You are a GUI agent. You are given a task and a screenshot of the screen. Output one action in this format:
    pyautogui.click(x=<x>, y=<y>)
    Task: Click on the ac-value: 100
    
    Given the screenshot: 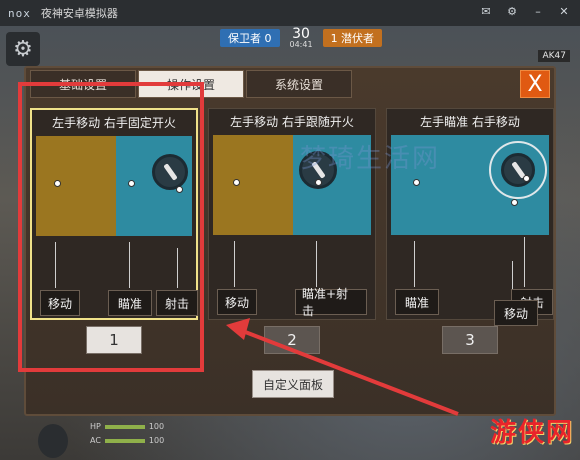 What is the action you would take?
    pyautogui.click(x=156, y=440)
    